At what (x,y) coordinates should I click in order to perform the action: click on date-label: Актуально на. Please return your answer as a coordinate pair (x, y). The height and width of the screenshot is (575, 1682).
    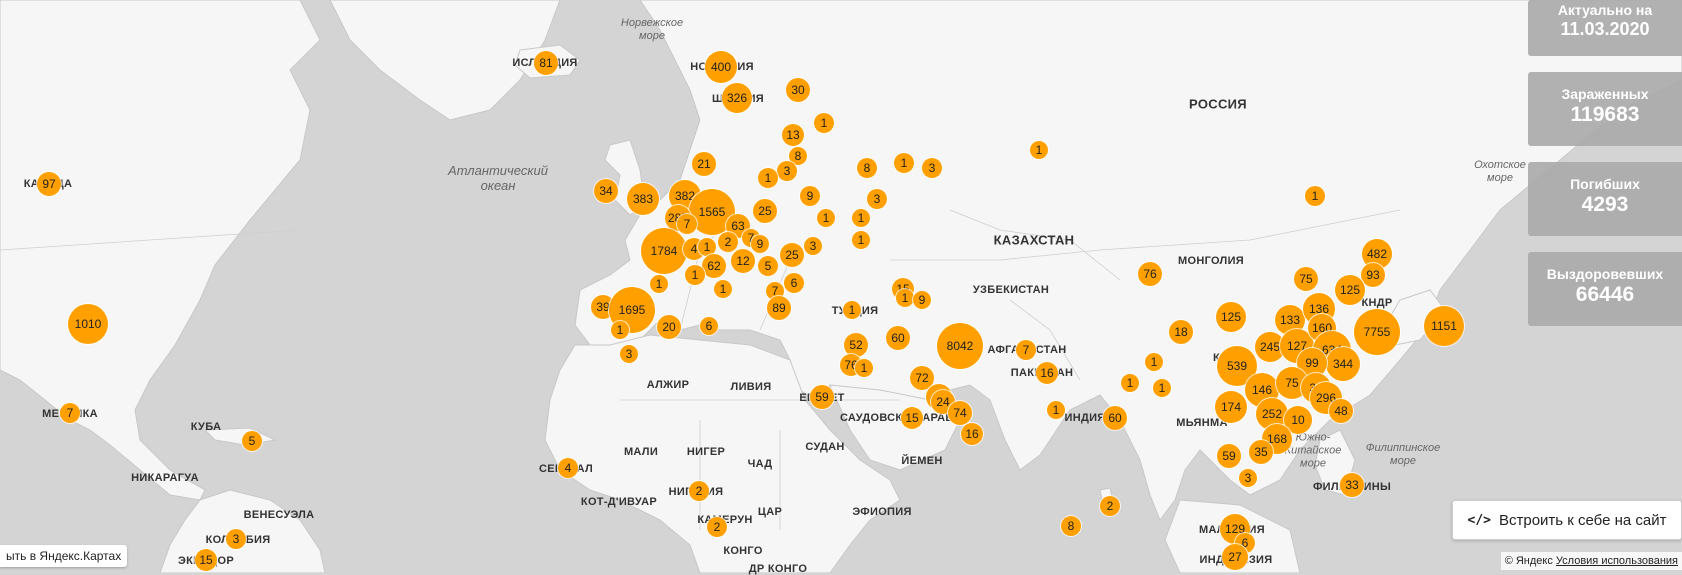
    Looking at the image, I should click on (1605, 10).